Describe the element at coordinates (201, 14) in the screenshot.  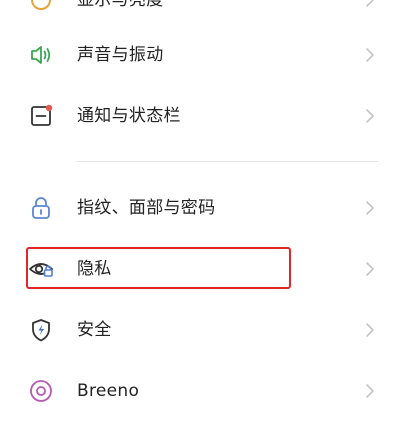
I see `settings-item-display: 显示与亮度` at that location.